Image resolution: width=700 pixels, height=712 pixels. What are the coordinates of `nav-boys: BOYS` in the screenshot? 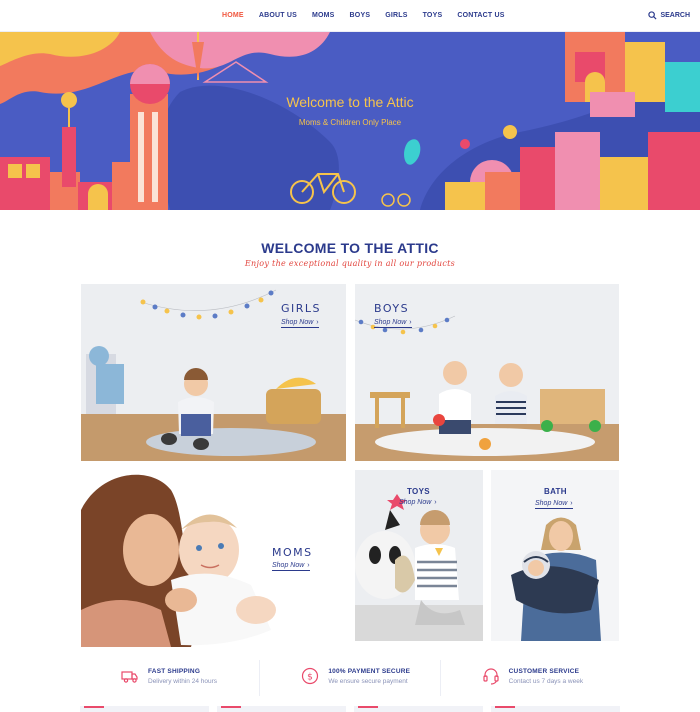 It's located at (360, 15).